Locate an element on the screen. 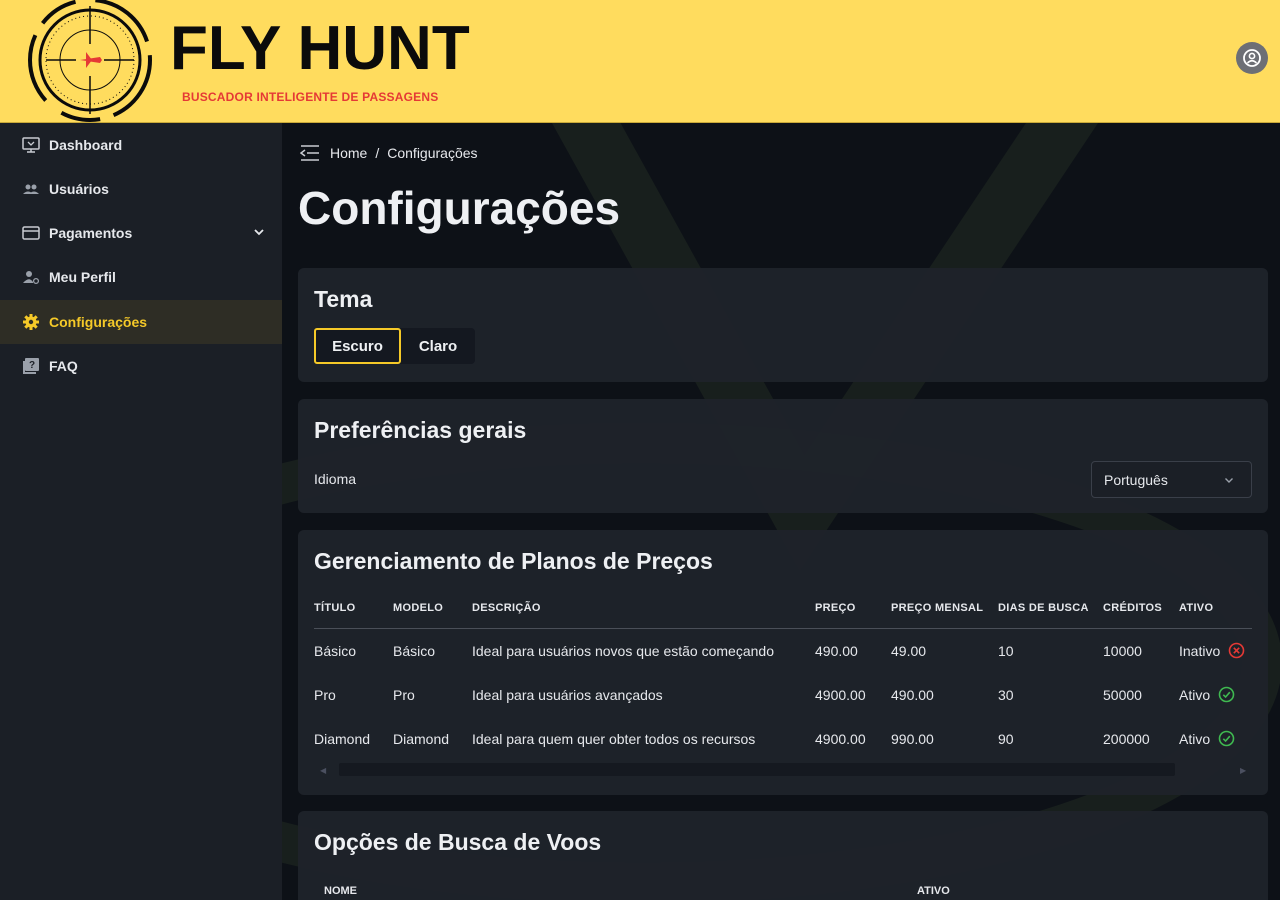  plan-title: Básico is located at coordinates (335, 650).